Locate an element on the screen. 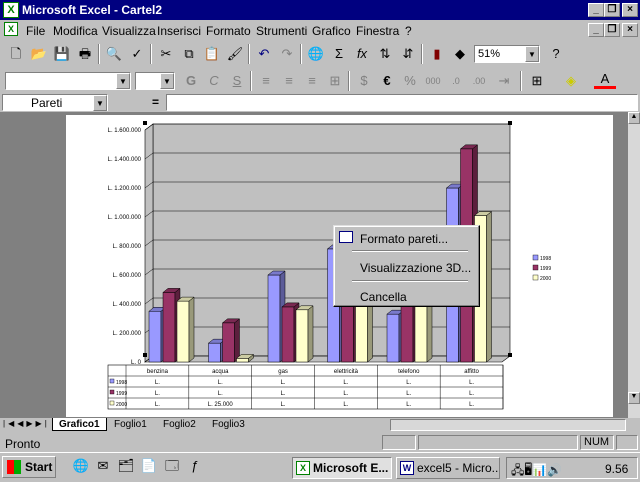 The image size is (640, 482). y-tick-label: L. 1.400.000 is located at coordinates (125, 160).